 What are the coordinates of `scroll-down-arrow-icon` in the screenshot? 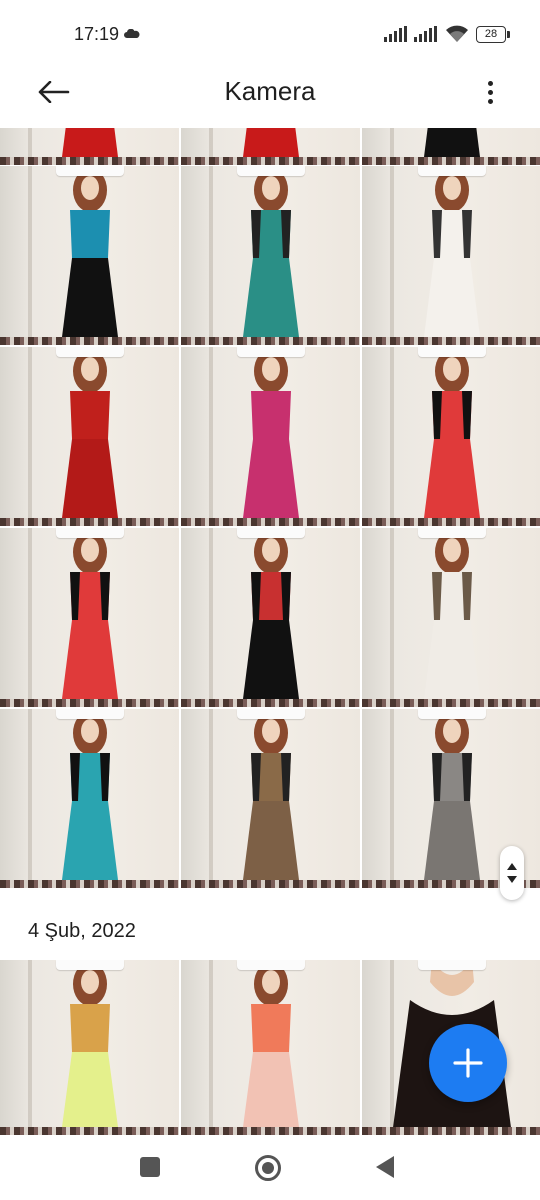 It's located at (512, 879).